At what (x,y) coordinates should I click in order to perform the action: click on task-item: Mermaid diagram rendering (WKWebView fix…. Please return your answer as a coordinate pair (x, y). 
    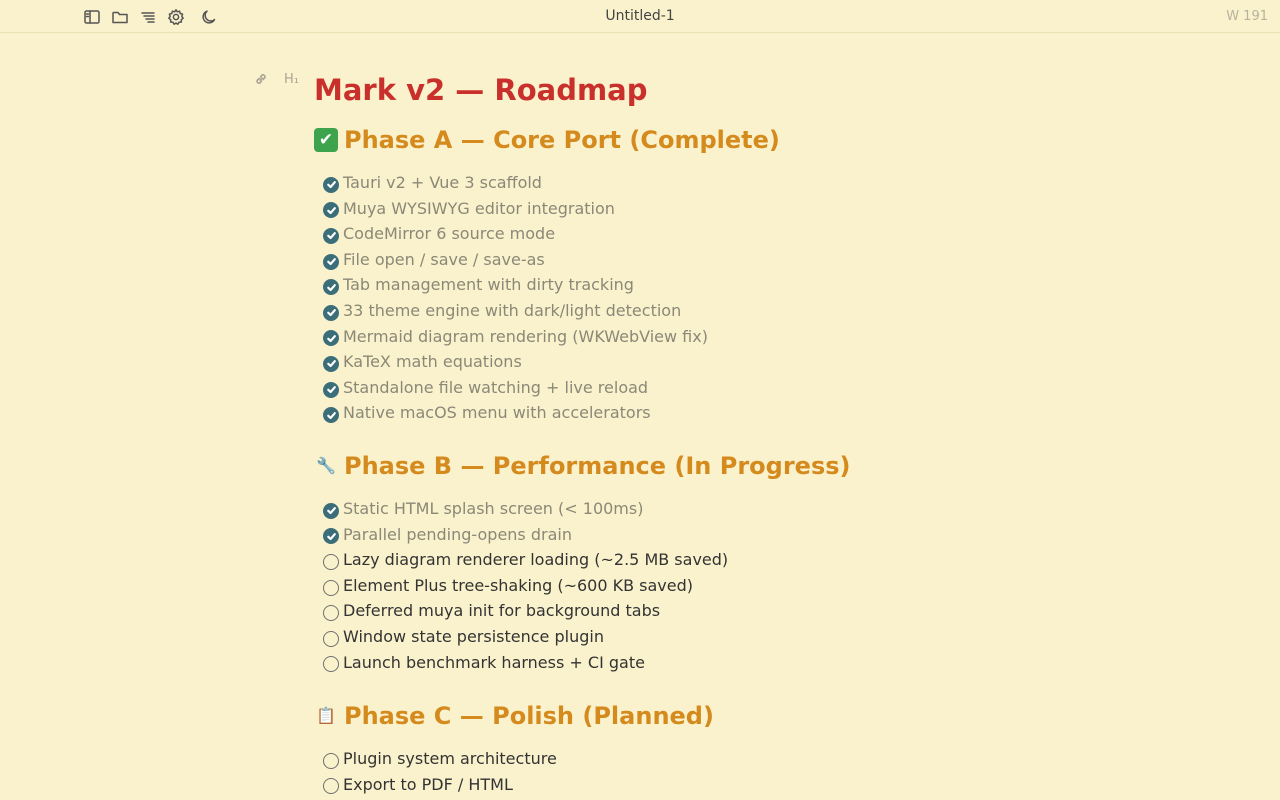
    Looking at the image, I should click on (768, 337).